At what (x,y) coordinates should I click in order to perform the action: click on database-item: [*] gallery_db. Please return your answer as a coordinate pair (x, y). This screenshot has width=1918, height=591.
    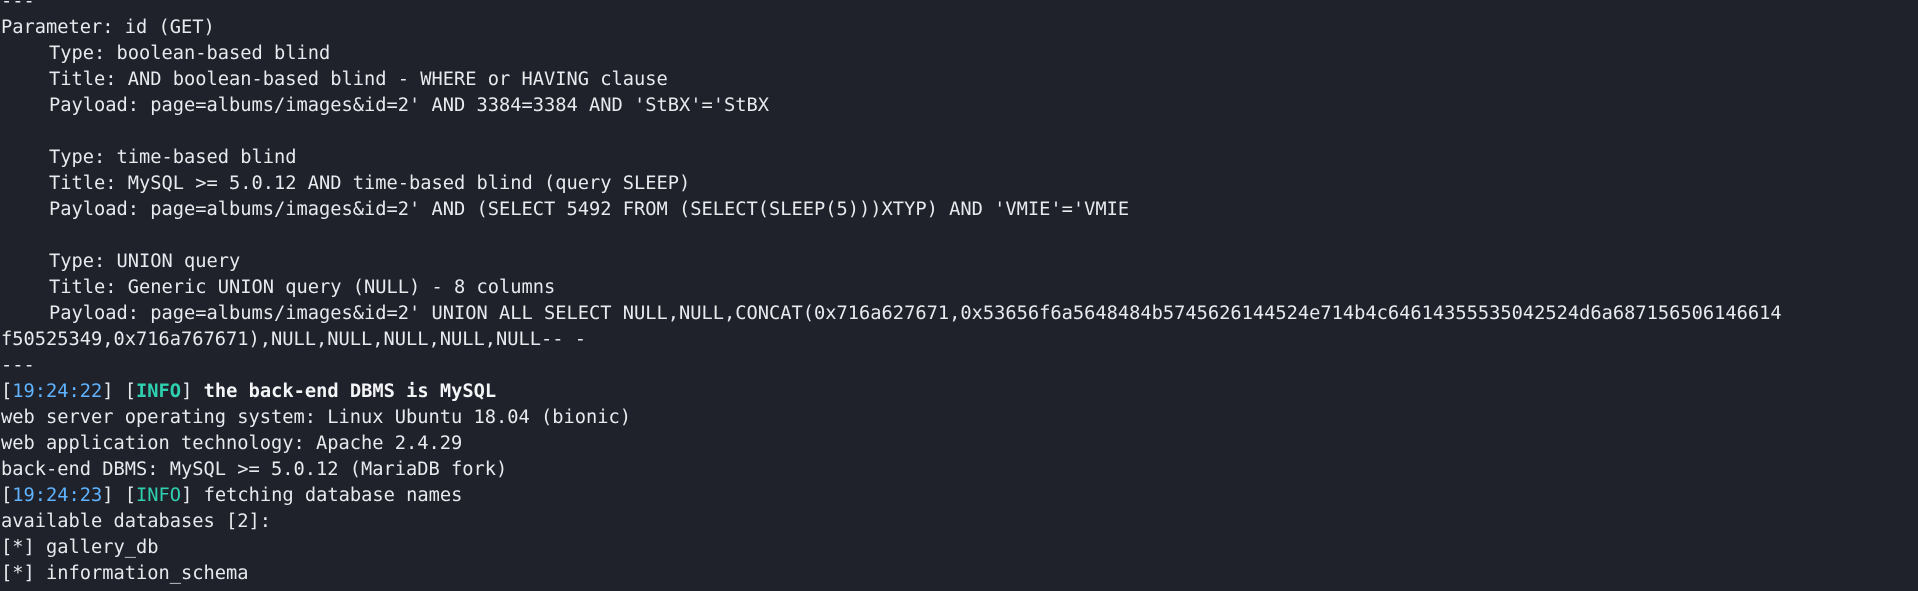
    Looking at the image, I should click on (80, 547).